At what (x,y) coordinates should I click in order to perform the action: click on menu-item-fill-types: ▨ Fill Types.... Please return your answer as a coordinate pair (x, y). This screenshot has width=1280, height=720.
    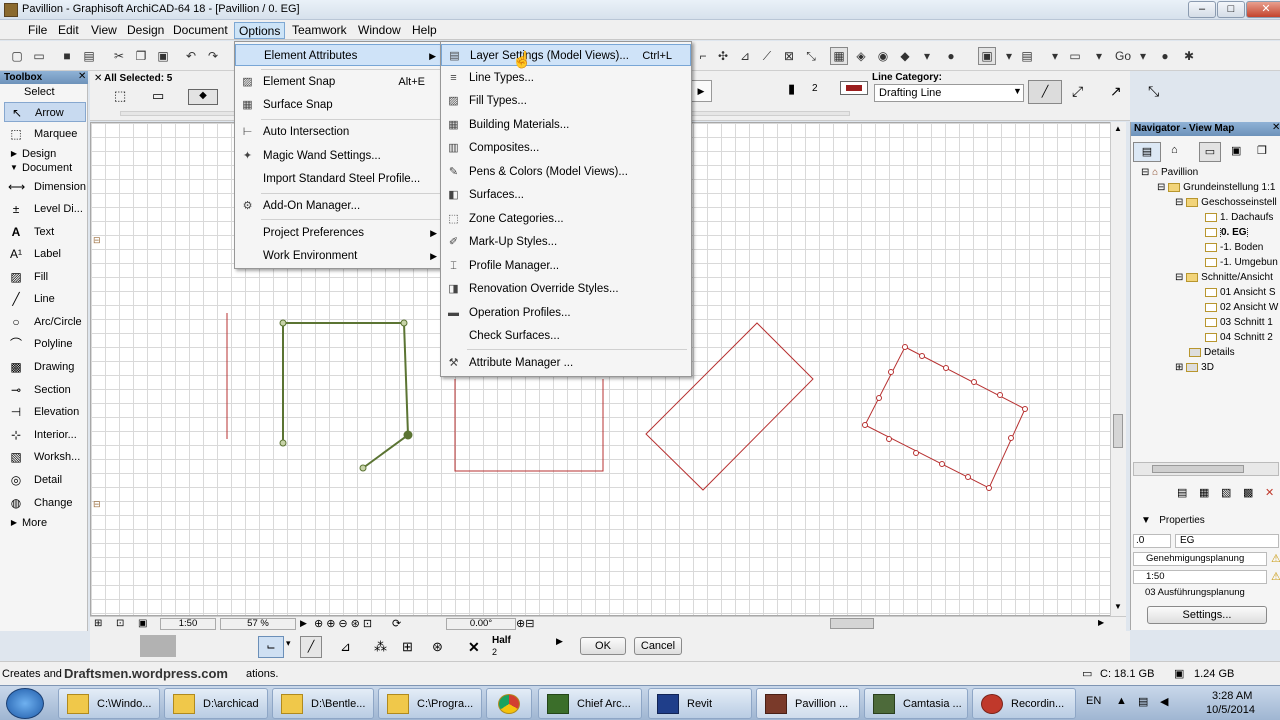
    Looking at the image, I should click on (566, 101).